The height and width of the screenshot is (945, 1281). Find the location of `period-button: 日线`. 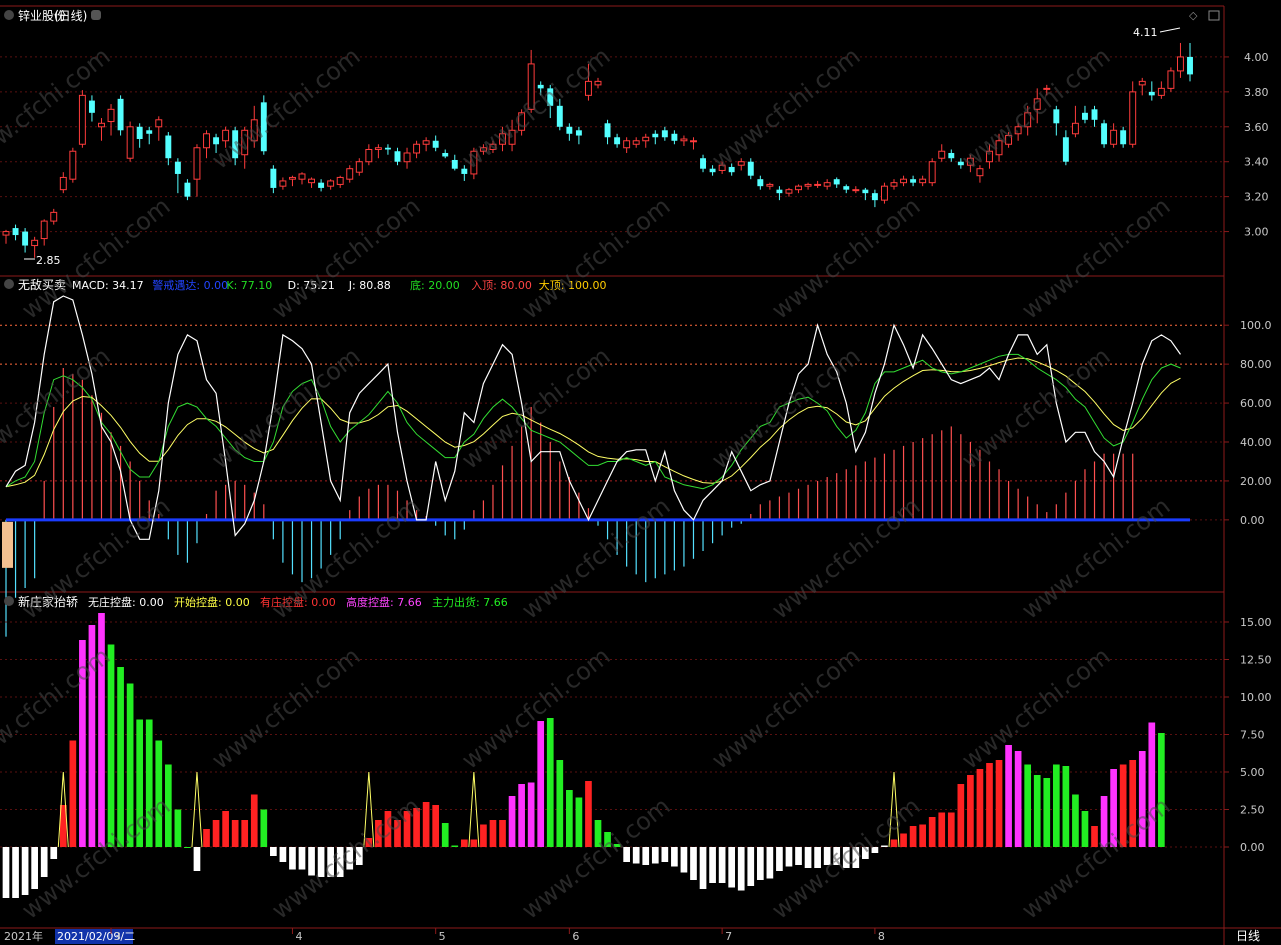

period-button: 日线 is located at coordinates (1248, 936).